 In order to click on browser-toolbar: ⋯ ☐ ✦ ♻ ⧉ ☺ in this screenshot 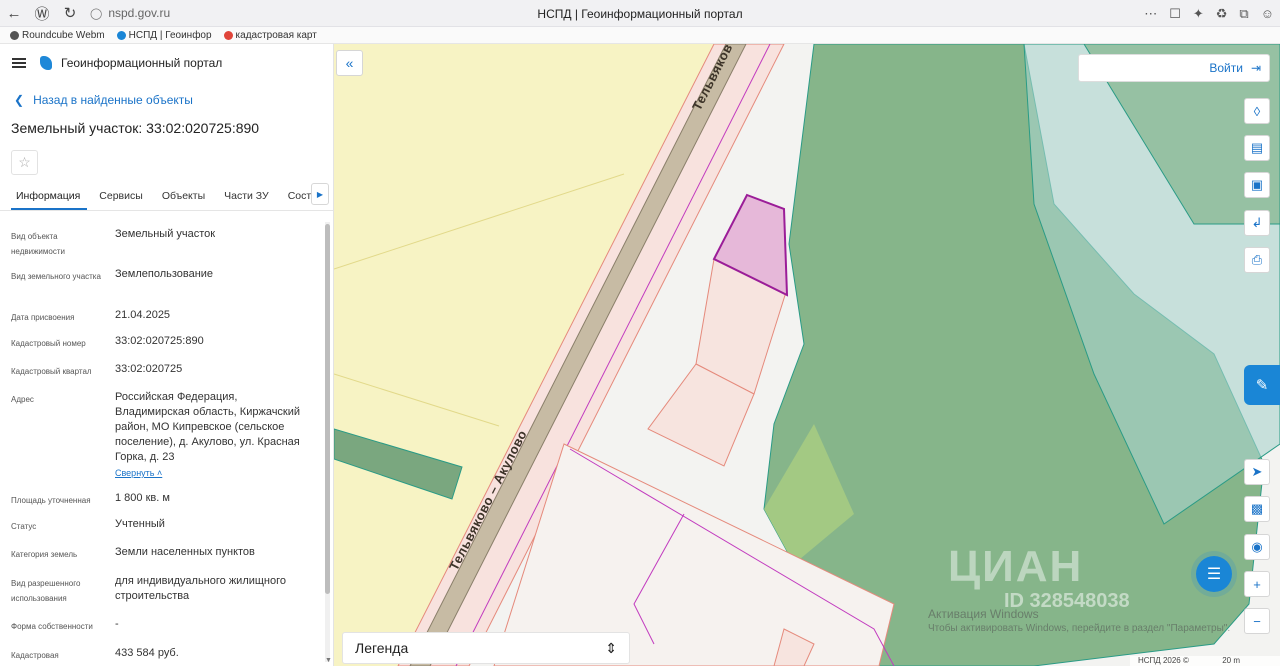, I will do `click(1209, 13)`.